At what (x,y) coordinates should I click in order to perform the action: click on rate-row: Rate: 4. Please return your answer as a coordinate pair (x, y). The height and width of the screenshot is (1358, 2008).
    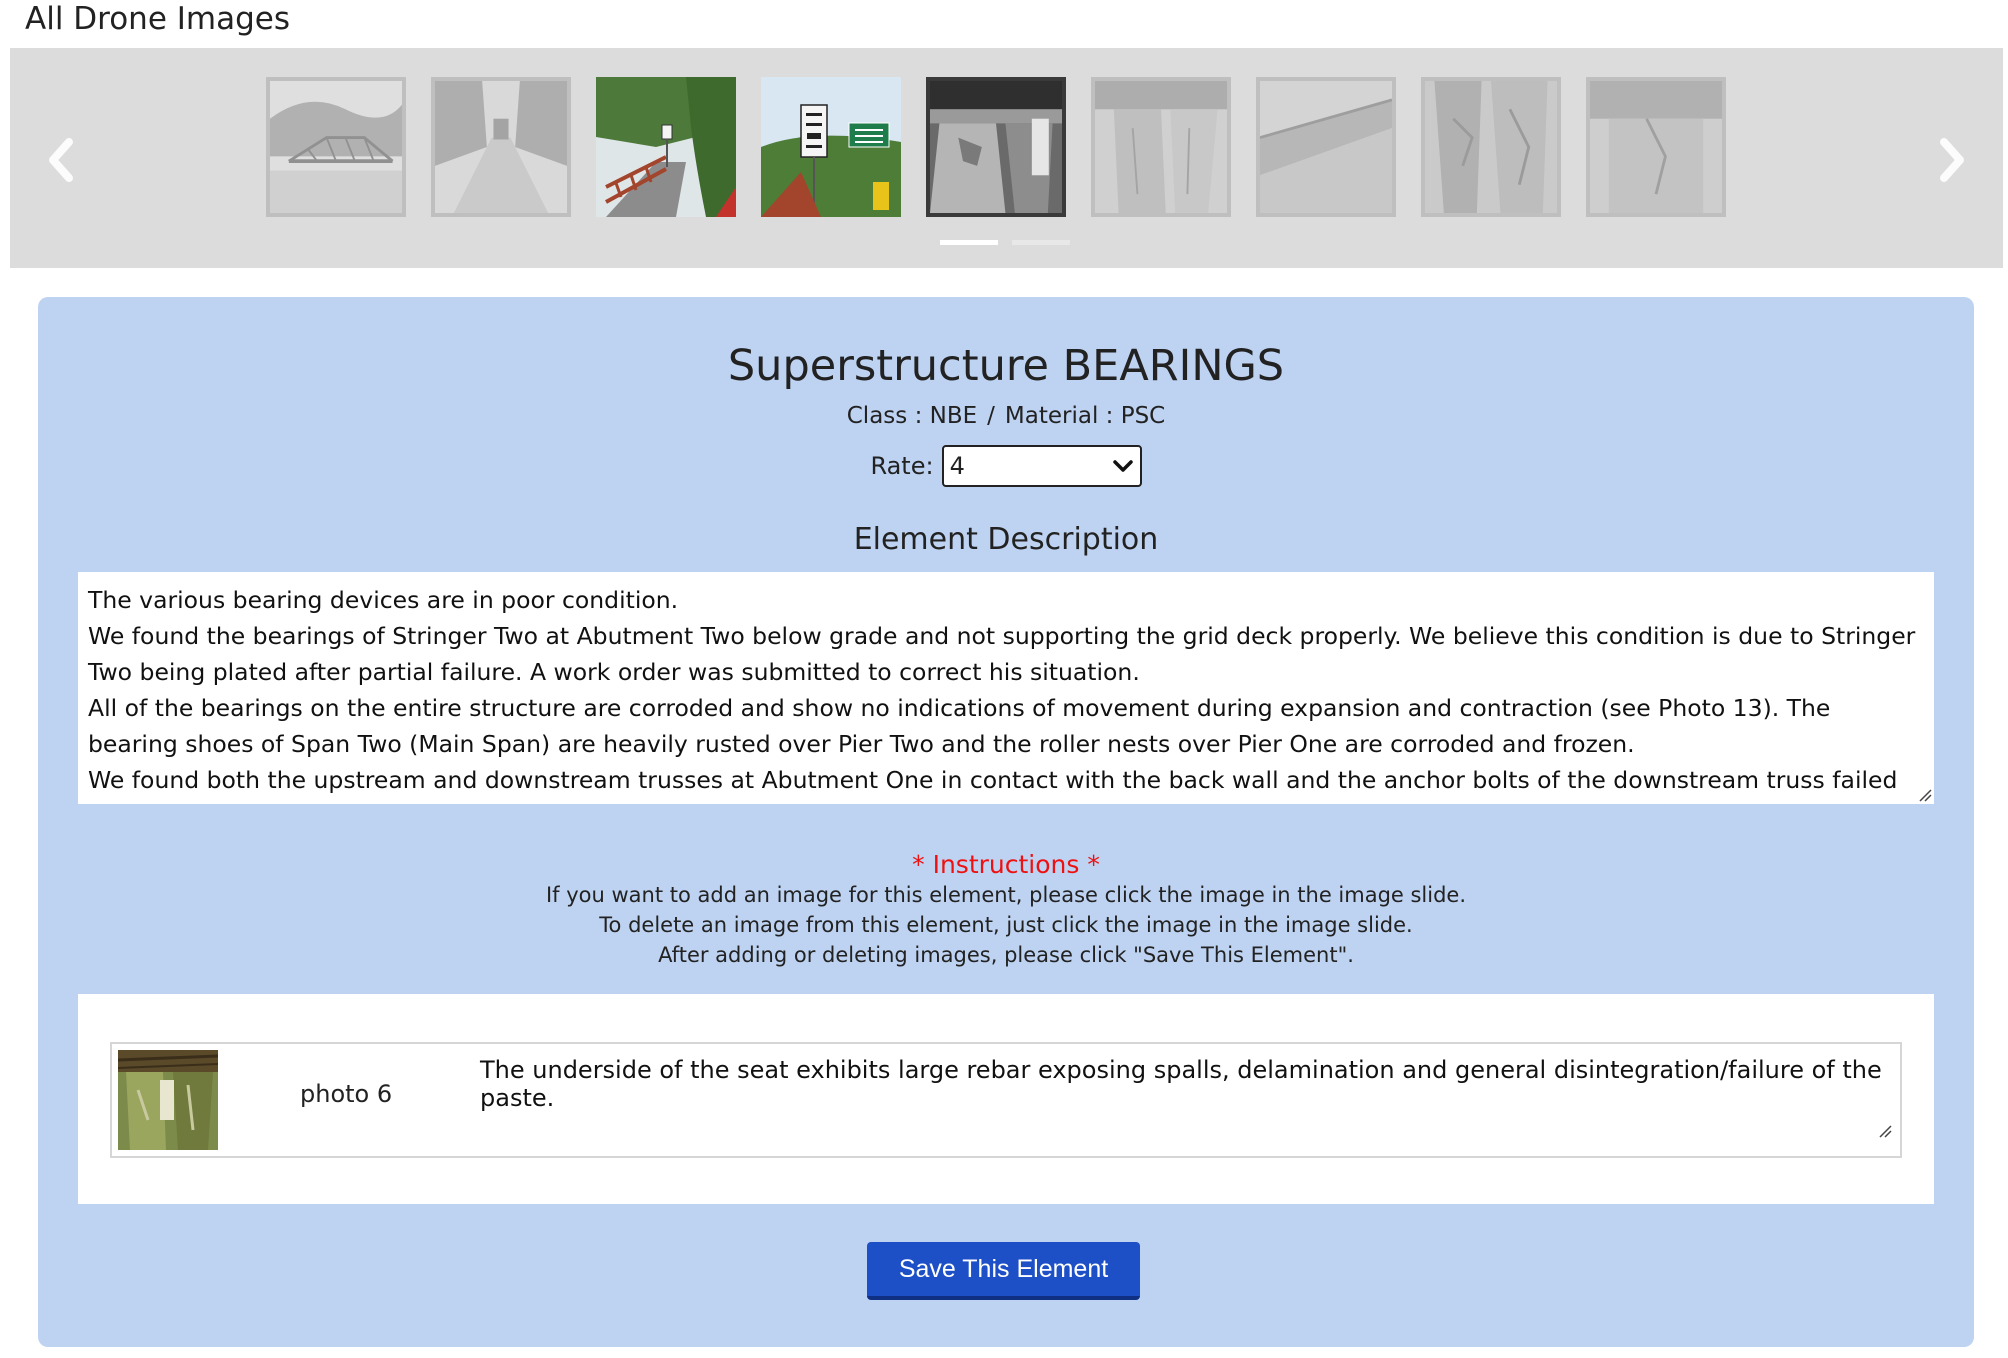
    Looking at the image, I should click on (1006, 466).